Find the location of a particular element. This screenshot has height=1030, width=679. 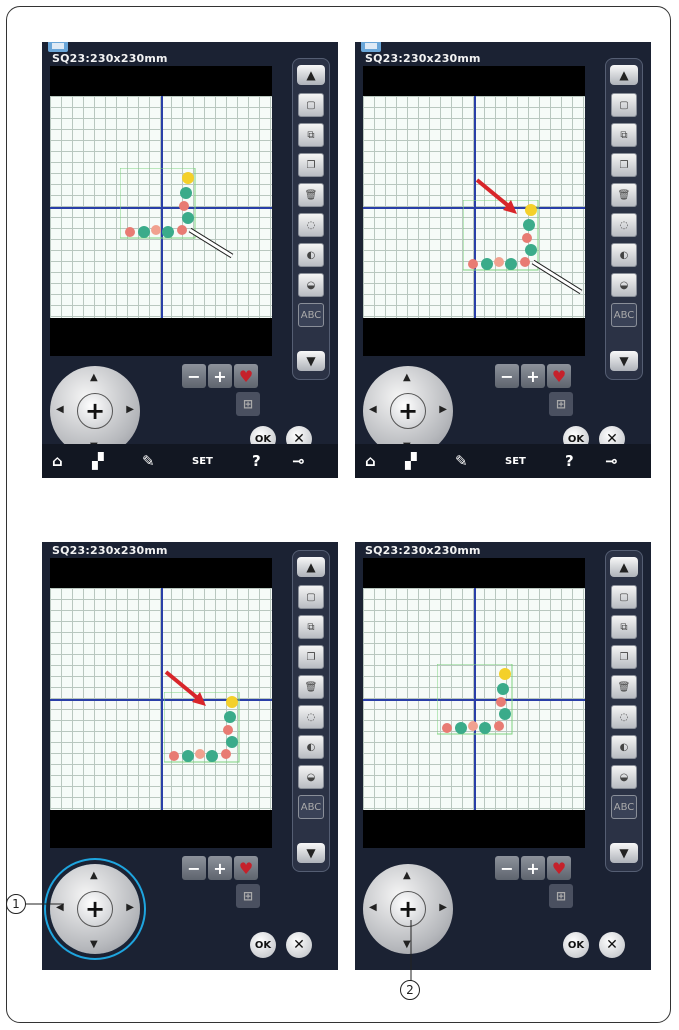

bottom-toolbar: ⌂ ▞ ✎ SET ? ⊸ is located at coordinates (190, 461).